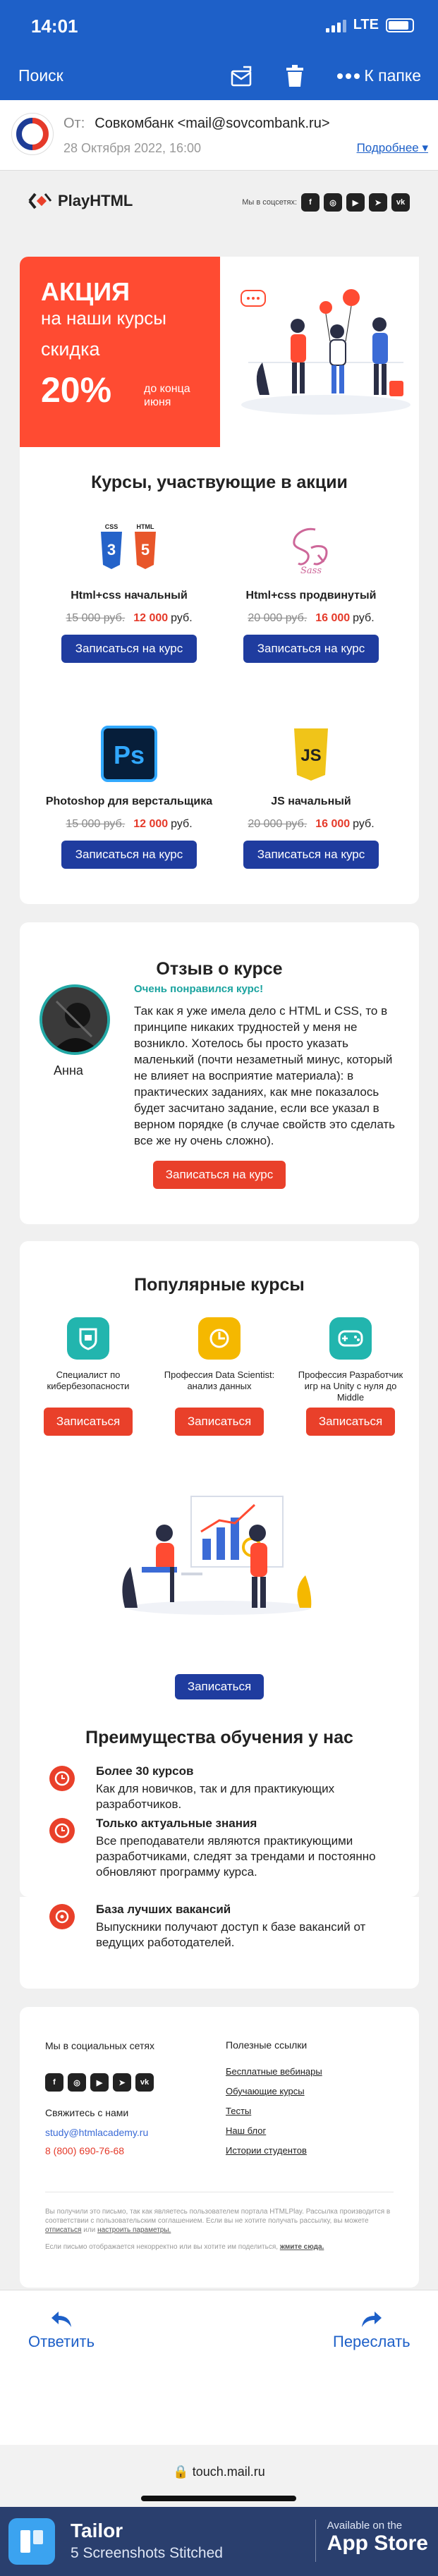 The height and width of the screenshot is (2576, 438). What do you see at coordinates (377, 2544) in the screenshot?
I see `app-store-big: App Store` at bounding box center [377, 2544].